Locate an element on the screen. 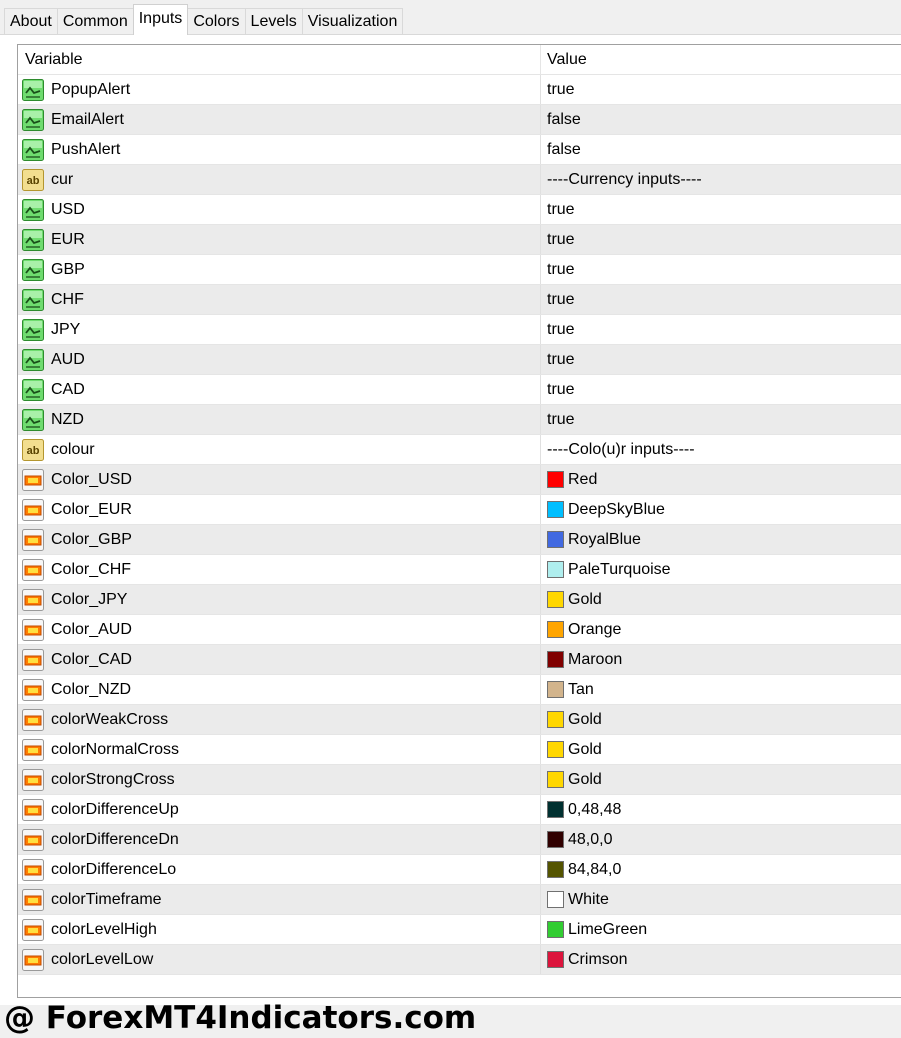 This screenshot has height=1038, width=901. value-cell: Crimson is located at coordinates (721, 959).